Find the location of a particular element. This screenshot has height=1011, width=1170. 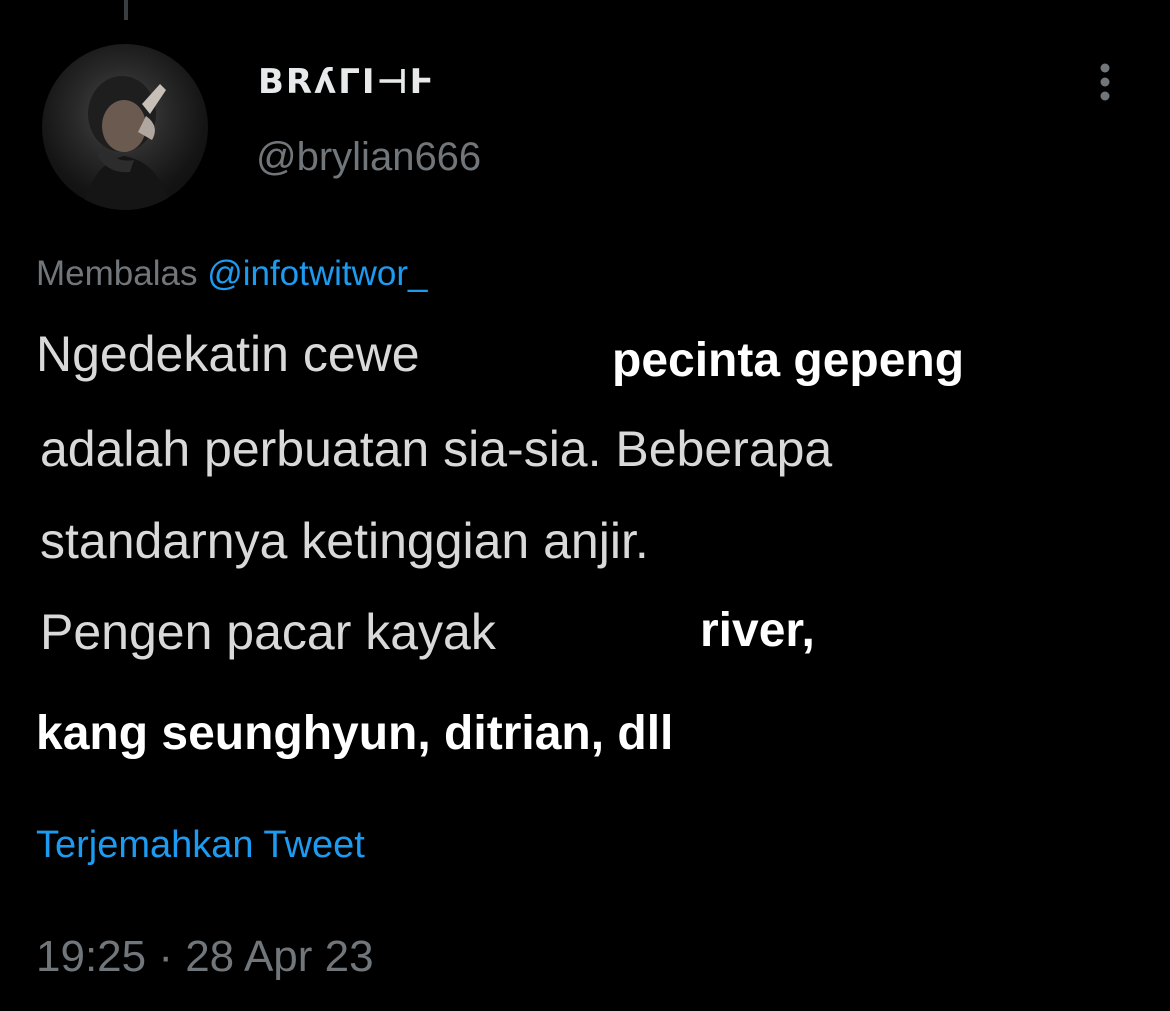

reply-context: Membalas @infotwitwor_ is located at coordinates (232, 274).